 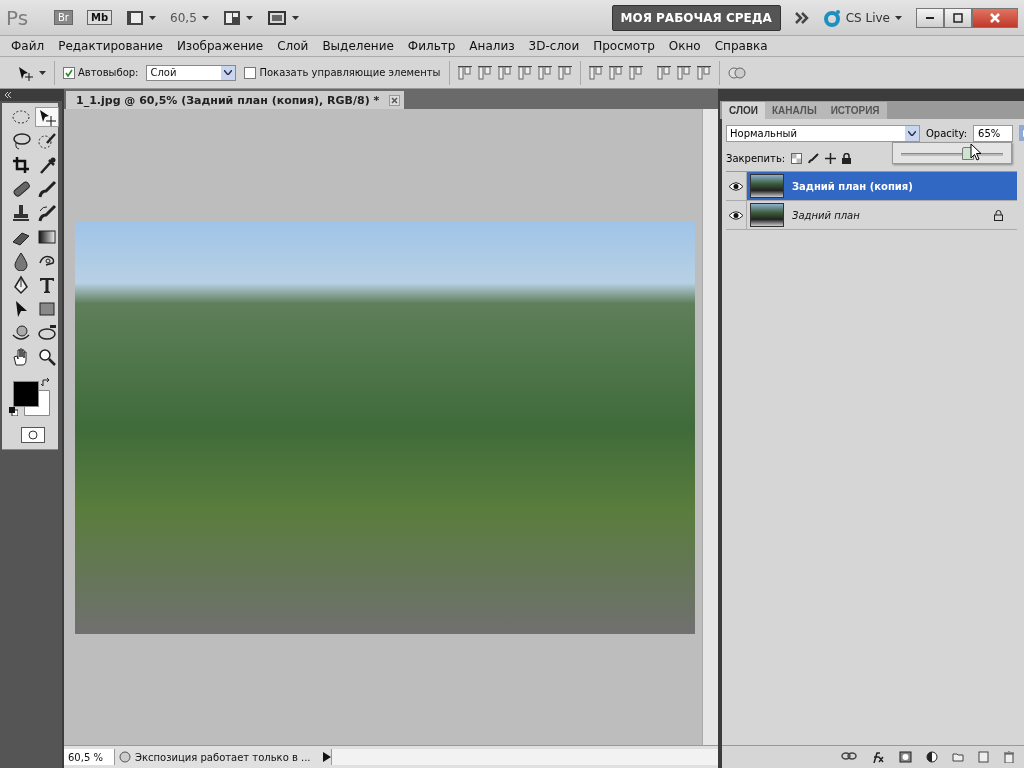 What do you see at coordinates (958, 757) in the screenshot?
I see `folder-icon` at bounding box center [958, 757].